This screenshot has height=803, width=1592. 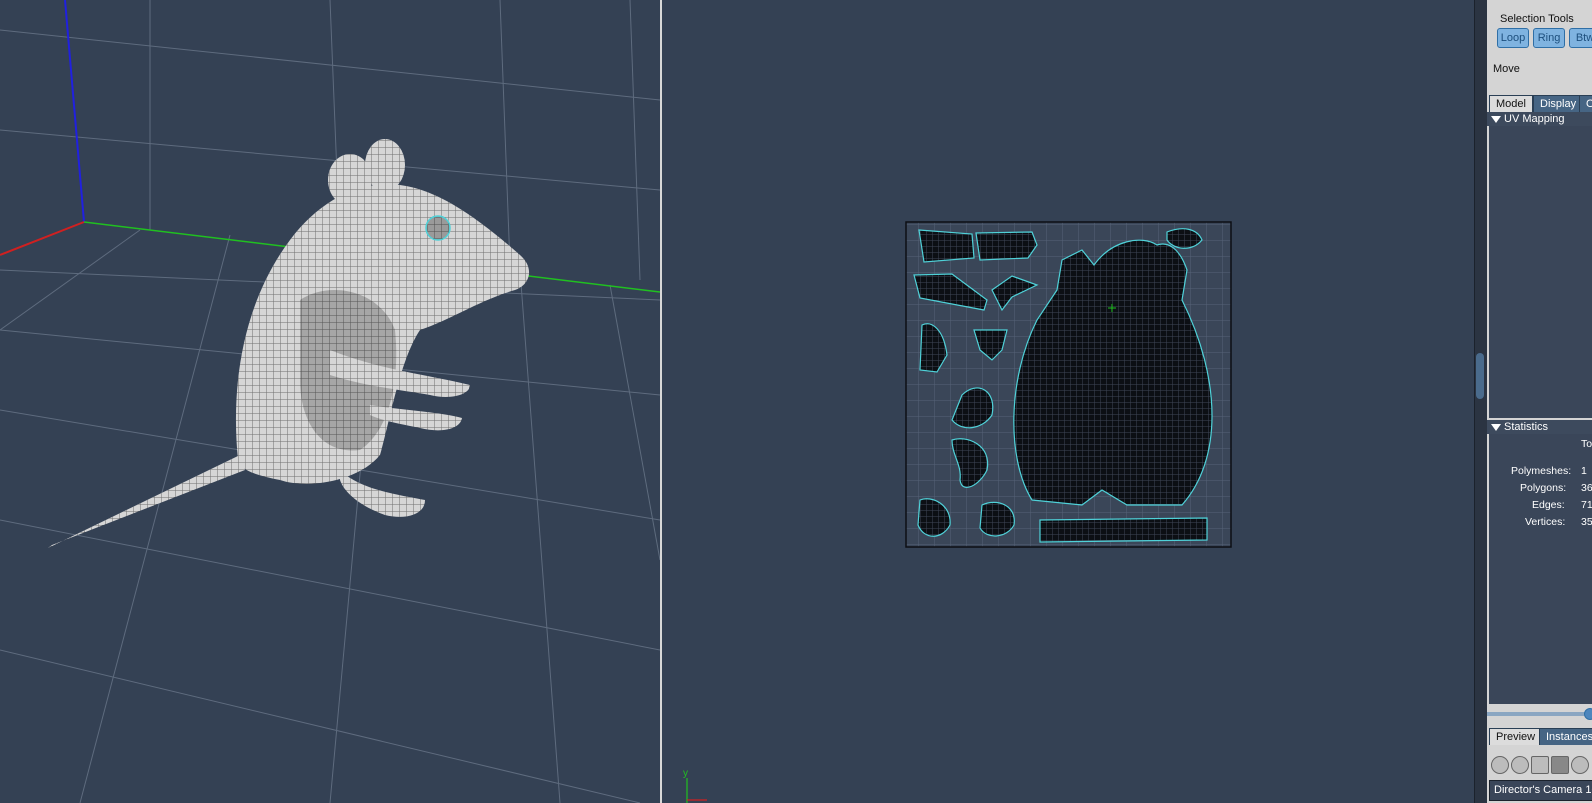 I want to click on statistics-label: Statistics, so click(x=1526, y=427).